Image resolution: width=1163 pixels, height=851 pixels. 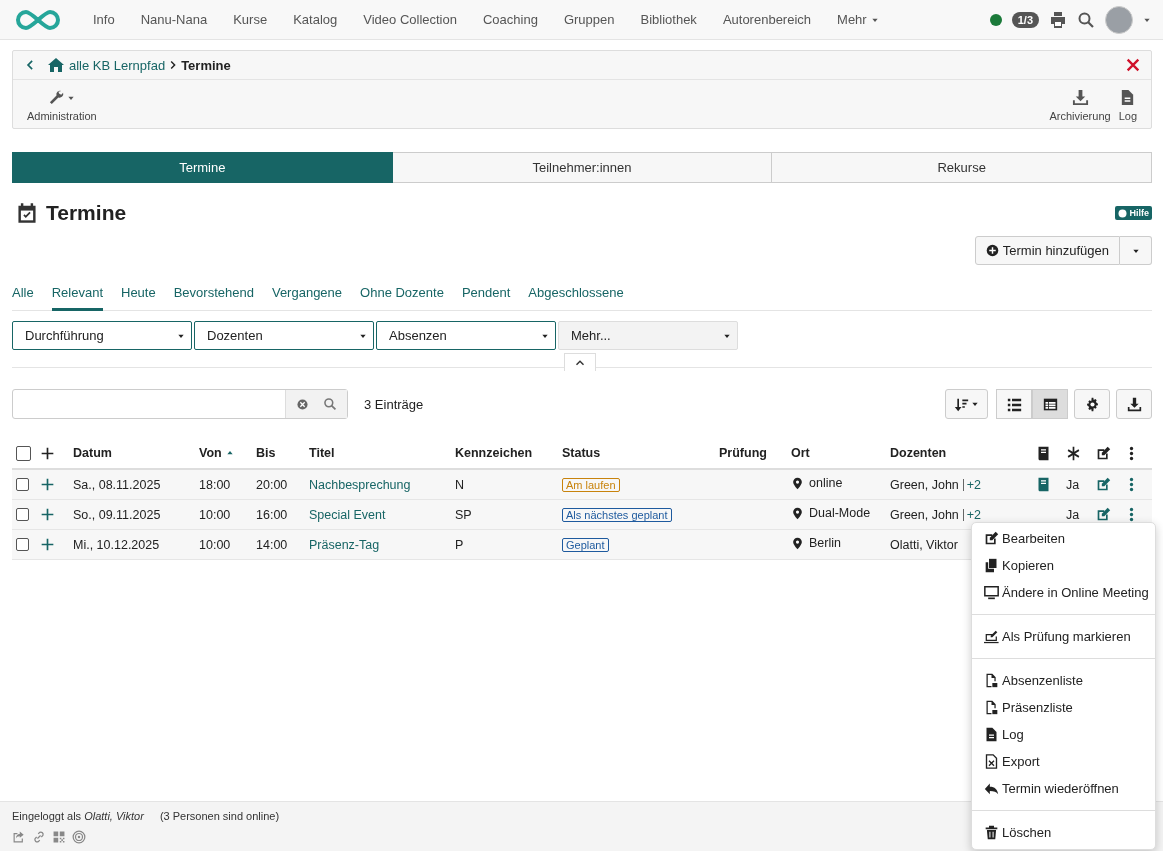 I want to click on caret-icon, so click(x=975, y=404).